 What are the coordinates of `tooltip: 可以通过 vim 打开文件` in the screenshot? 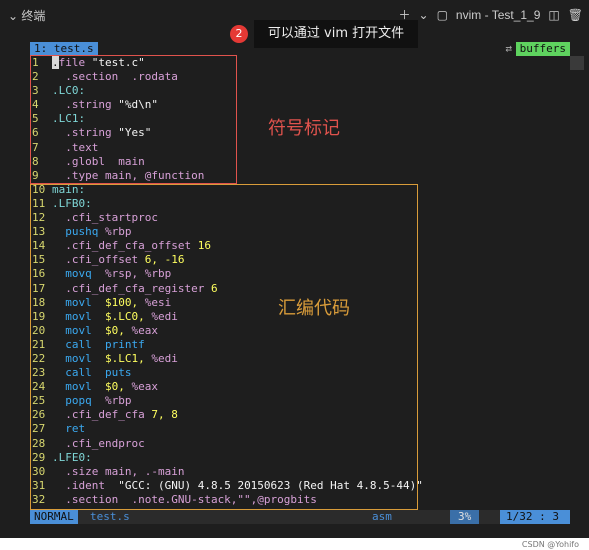 It's located at (336, 34).